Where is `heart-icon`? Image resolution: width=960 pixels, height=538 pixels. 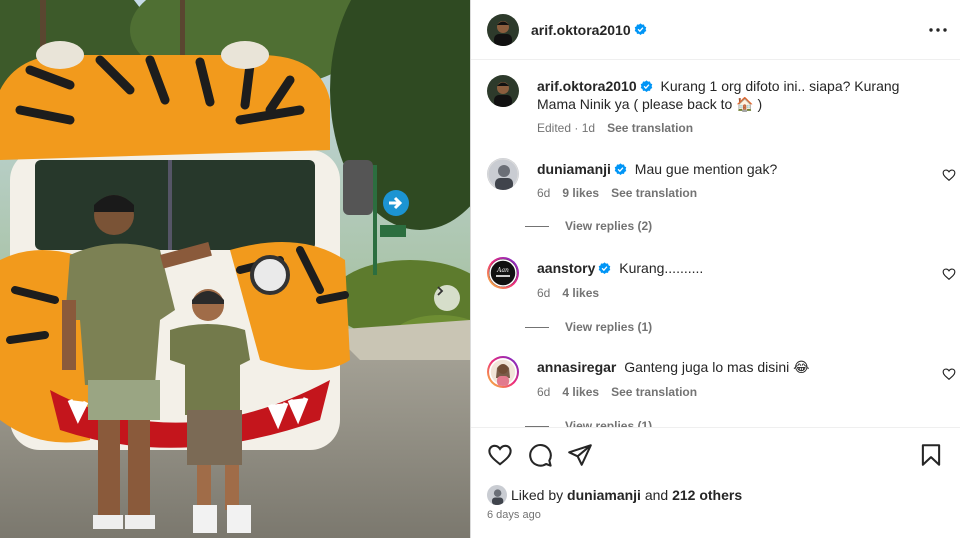
heart-icon is located at coordinates (500, 455).